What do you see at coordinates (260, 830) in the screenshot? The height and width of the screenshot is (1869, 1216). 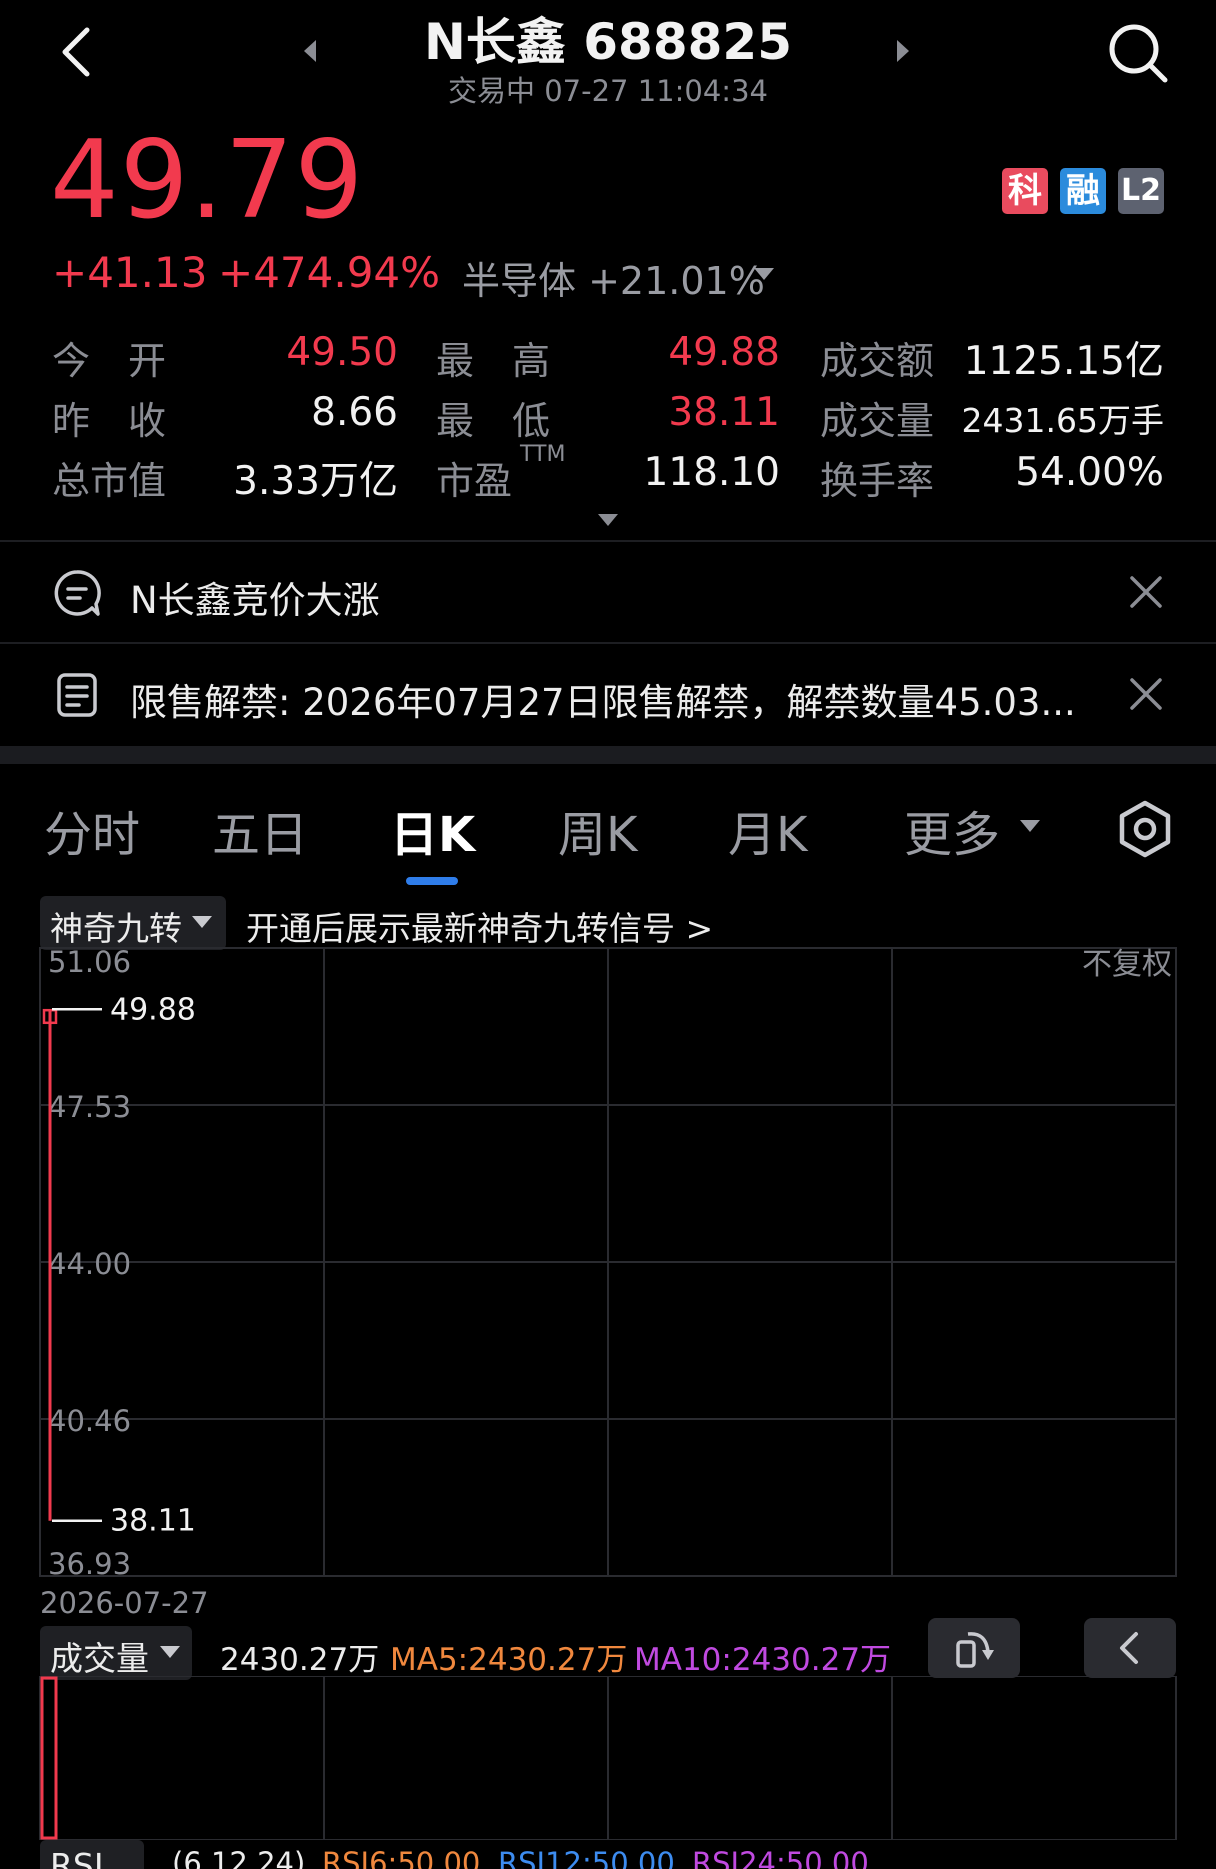 I see `tab-five-day: 五日` at bounding box center [260, 830].